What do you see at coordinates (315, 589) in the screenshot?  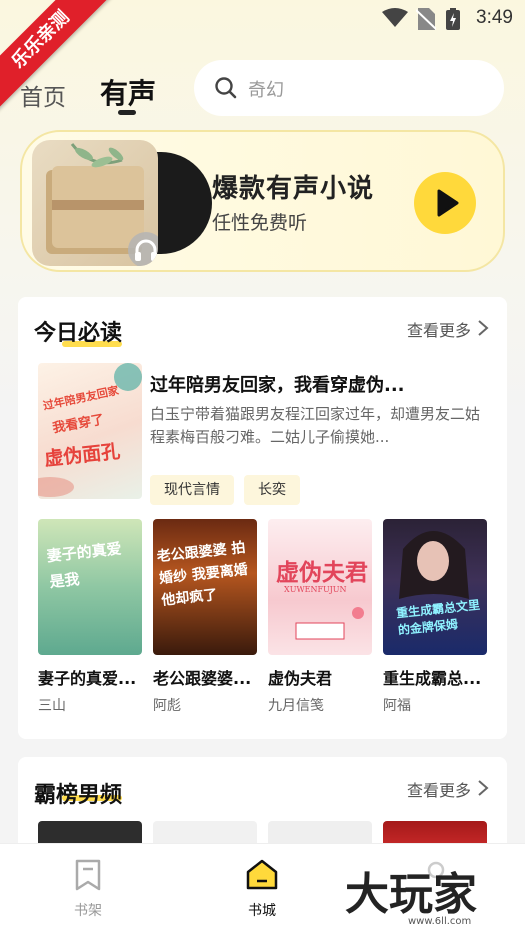 I see `cover-subtitle-art: XUWENFUJUN` at bounding box center [315, 589].